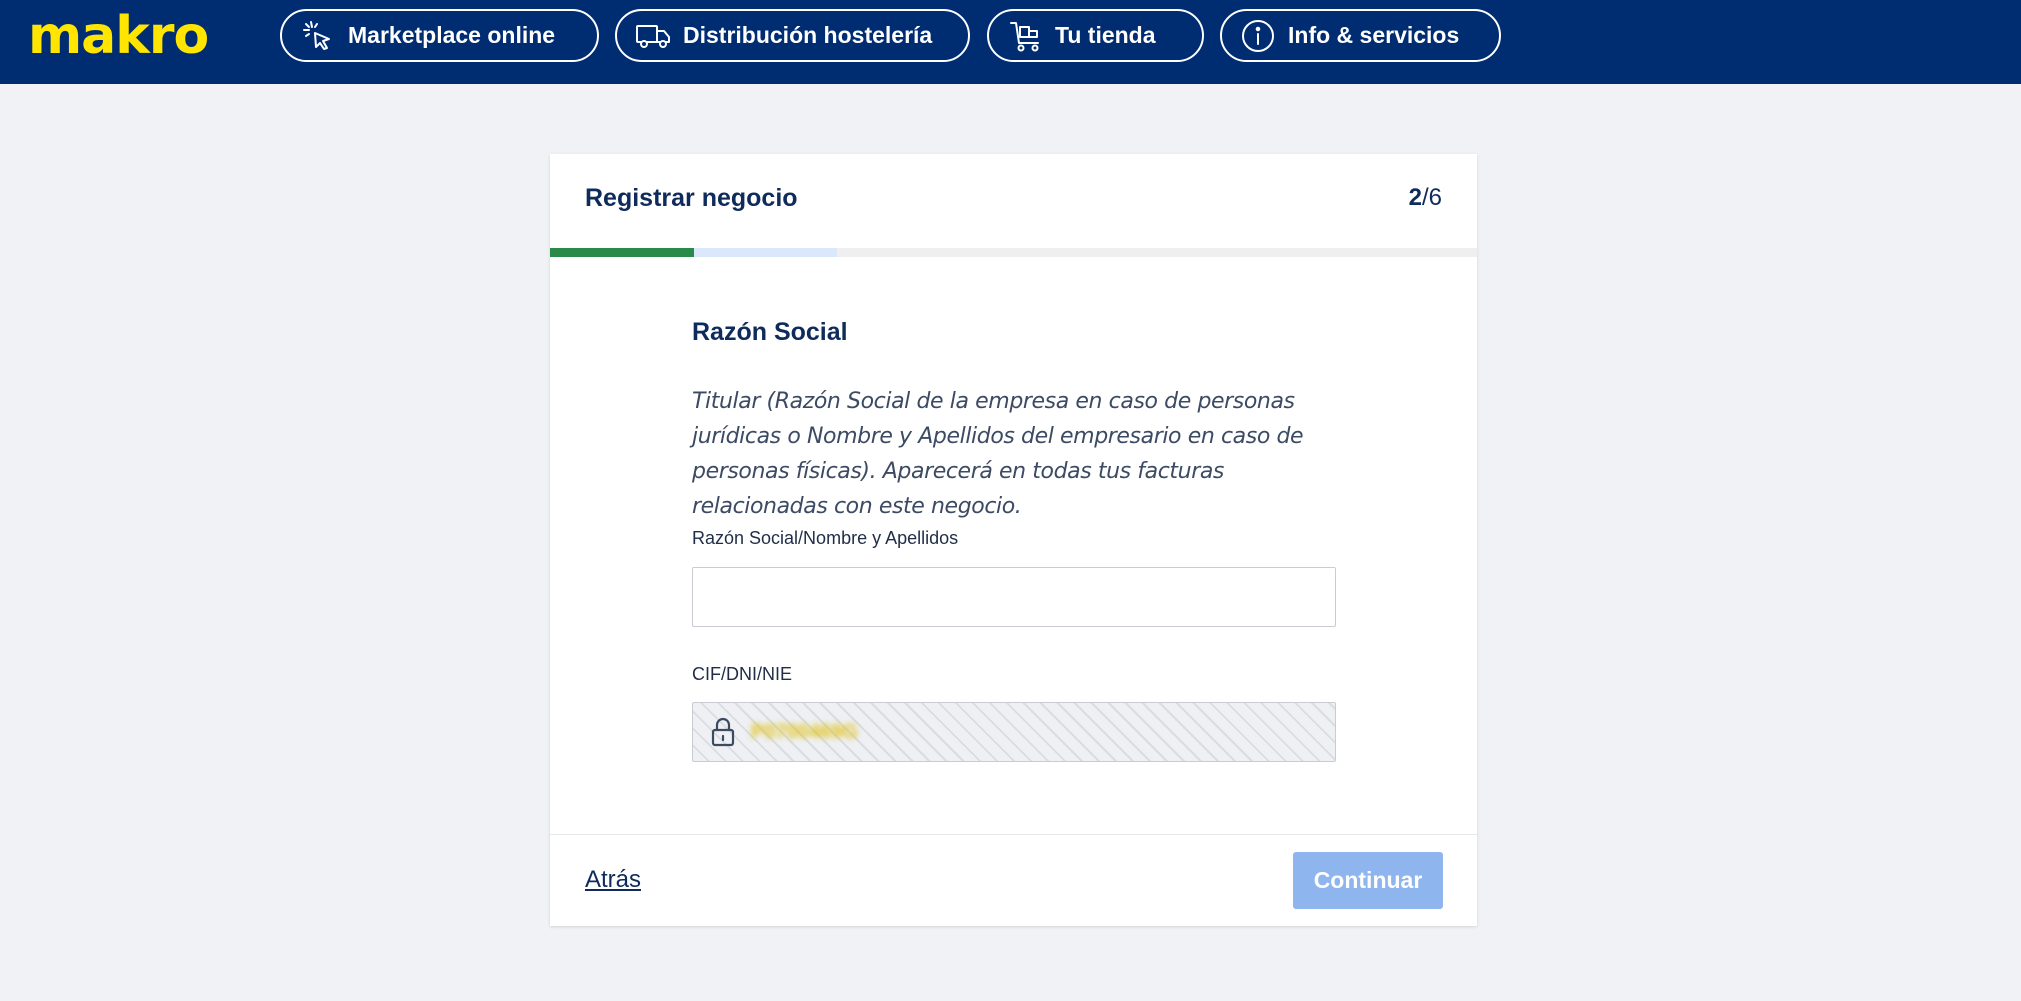 This screenshot has height=1001, width=2021. What do you see at coordinates (1374, 35) in the screenshot?
I see `nav-label: Info & servicios` at bounding box center [1374, 35].